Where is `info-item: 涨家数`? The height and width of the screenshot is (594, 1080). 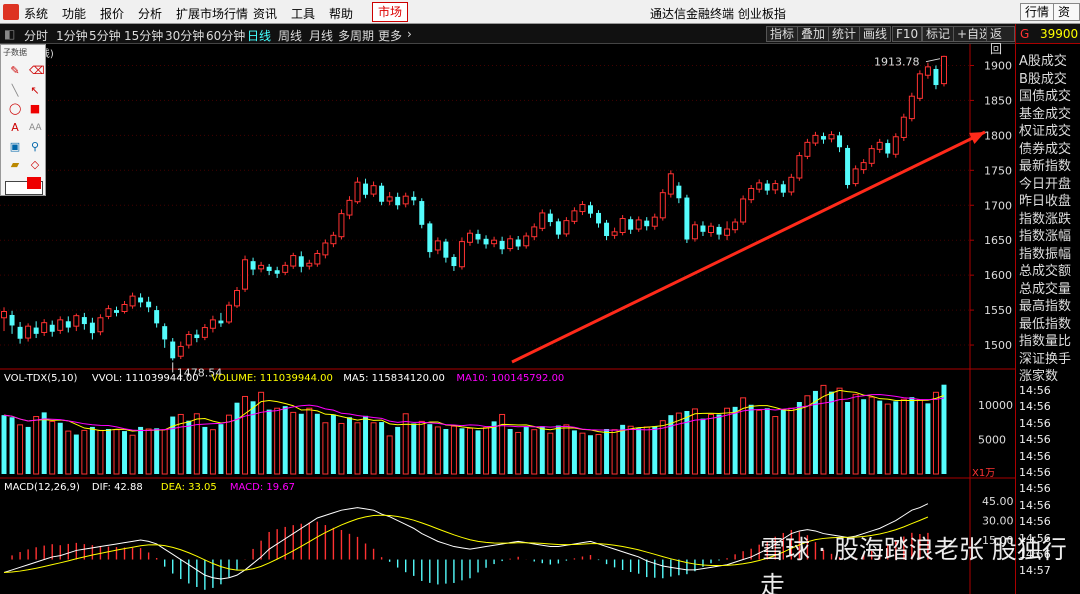 info-item: 涨家数 is located at coordinates (1038, 374).